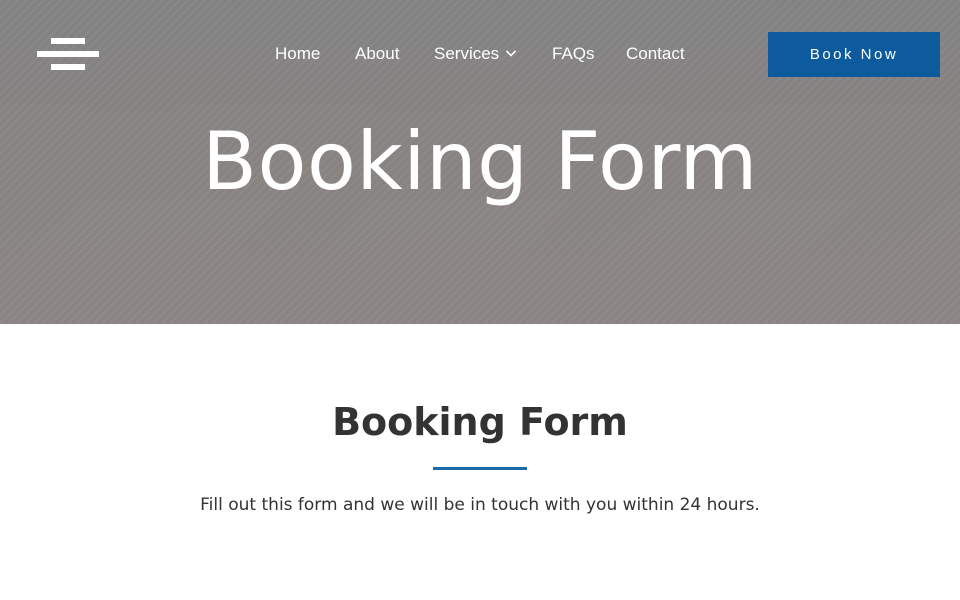 Image resolution: width=960 pixels, height=600 pixels. I want to click on chevron-down-icon, so click(511, 53).